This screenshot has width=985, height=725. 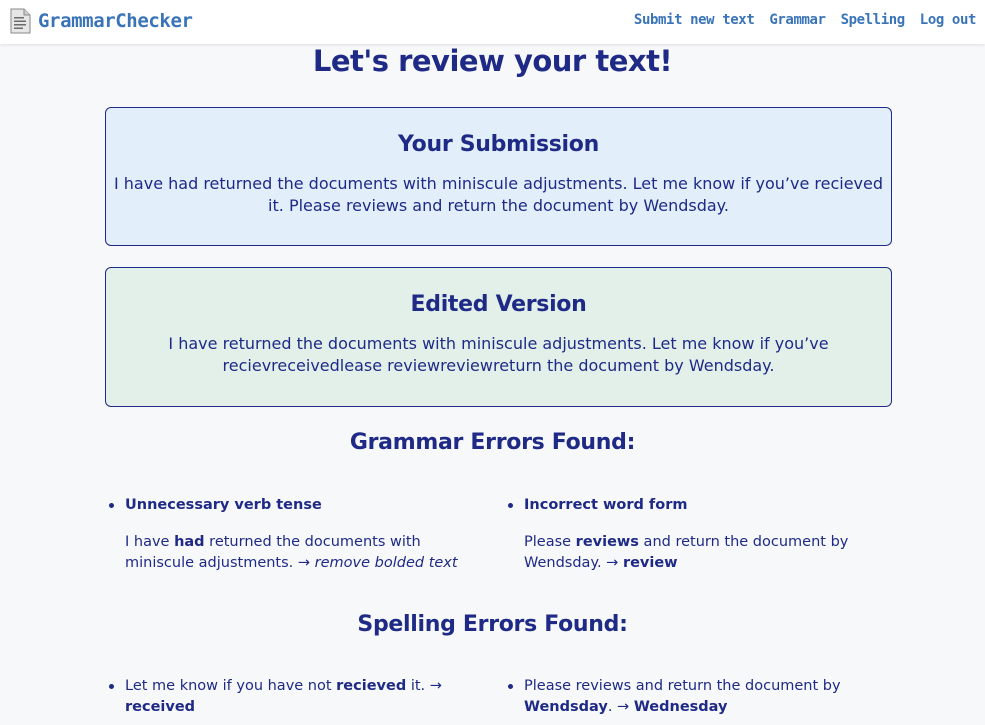 I want to click on nav-submit-new-text: Submit new text, so click(x=694, y=20).